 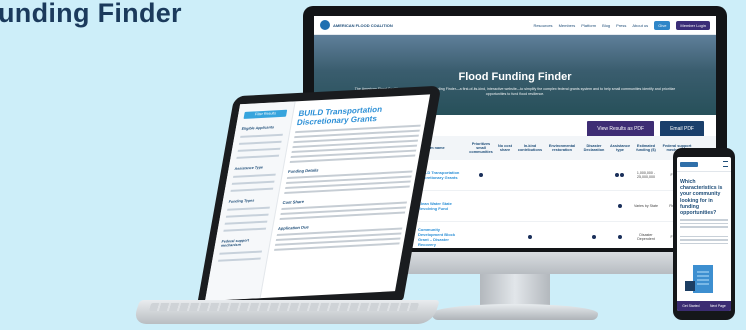 What do you see at coordinates (704, 164) in the screenshot?
I see `phone-topbar` at bounding box center [704, 164].